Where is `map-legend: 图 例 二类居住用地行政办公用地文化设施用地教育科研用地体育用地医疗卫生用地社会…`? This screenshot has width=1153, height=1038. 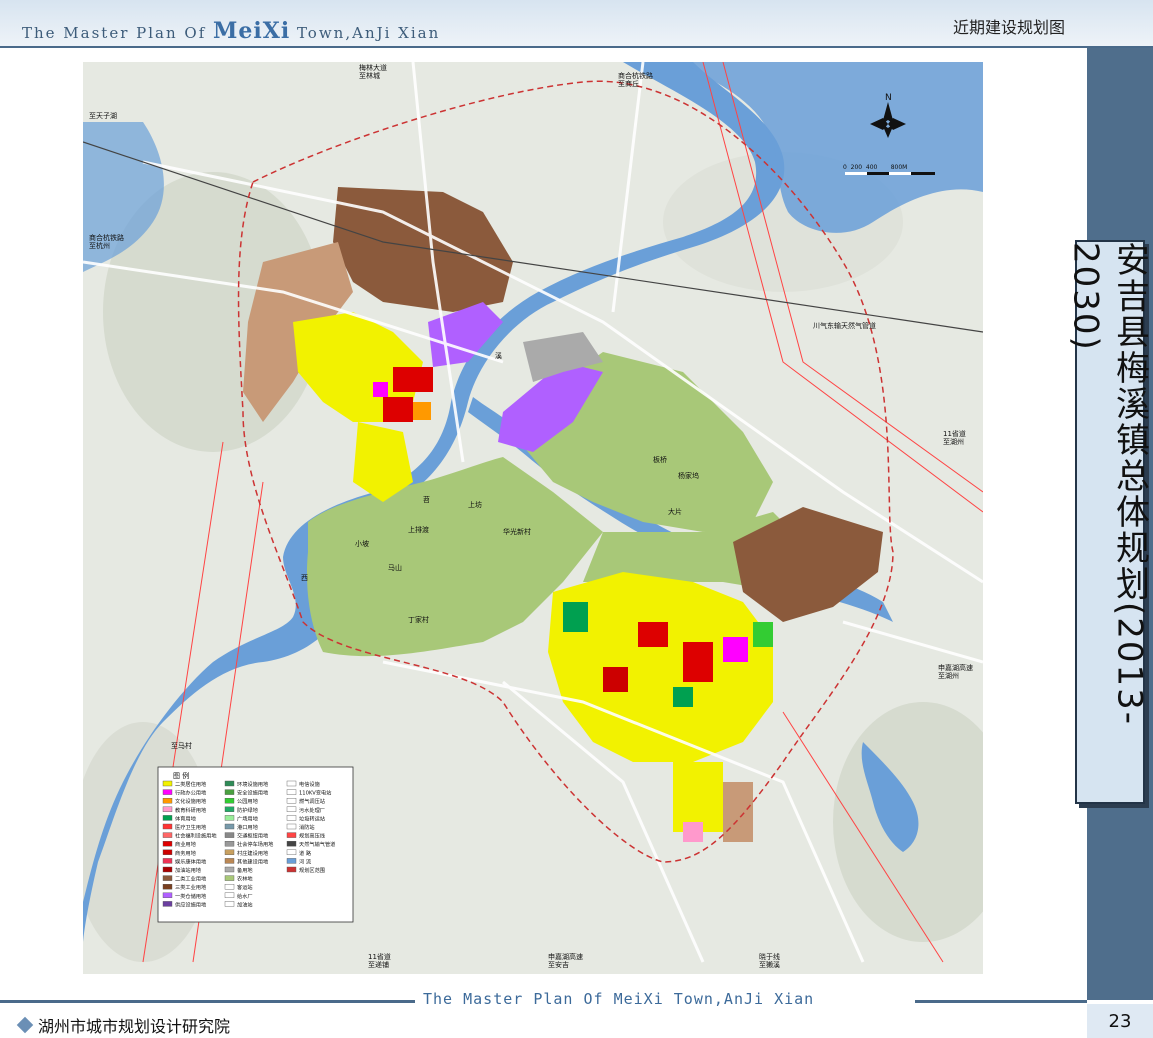 map-legend: 图 例 二类居住用地行政办公用地文化设施用地教育科研用地体育用地医疗卫生用地社会… is located at coordinates (255, 844).